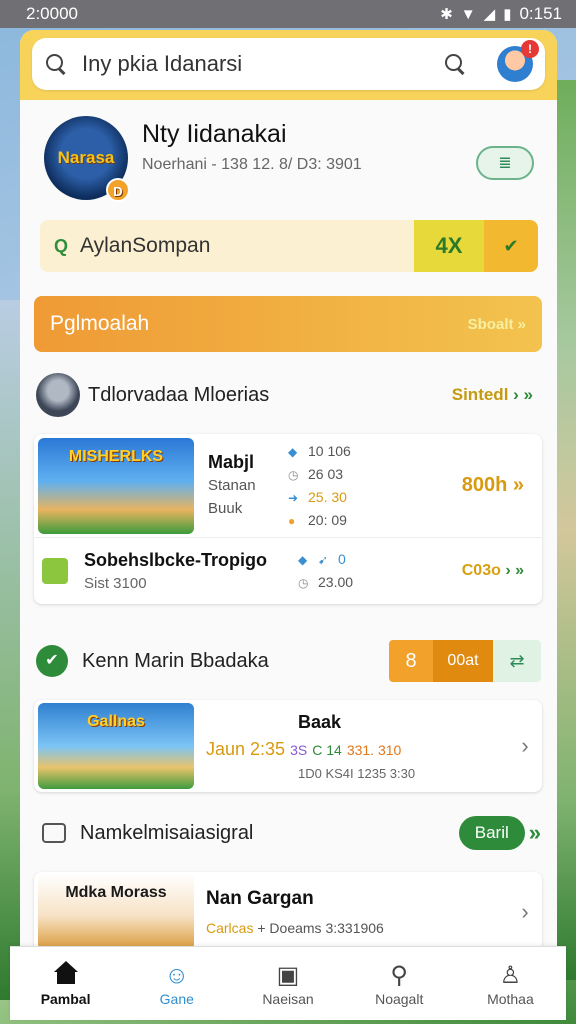 The width and height of the screenshot is (576, 1024). What do you see at coordinates (54, 833) in the screenshot?
I see `category-icon` at bounding box center [54, 833].